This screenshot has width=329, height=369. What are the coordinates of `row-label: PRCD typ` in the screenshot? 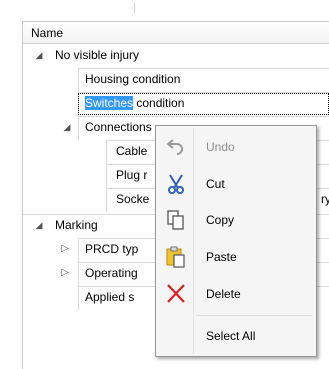 It's located at (112, 249).